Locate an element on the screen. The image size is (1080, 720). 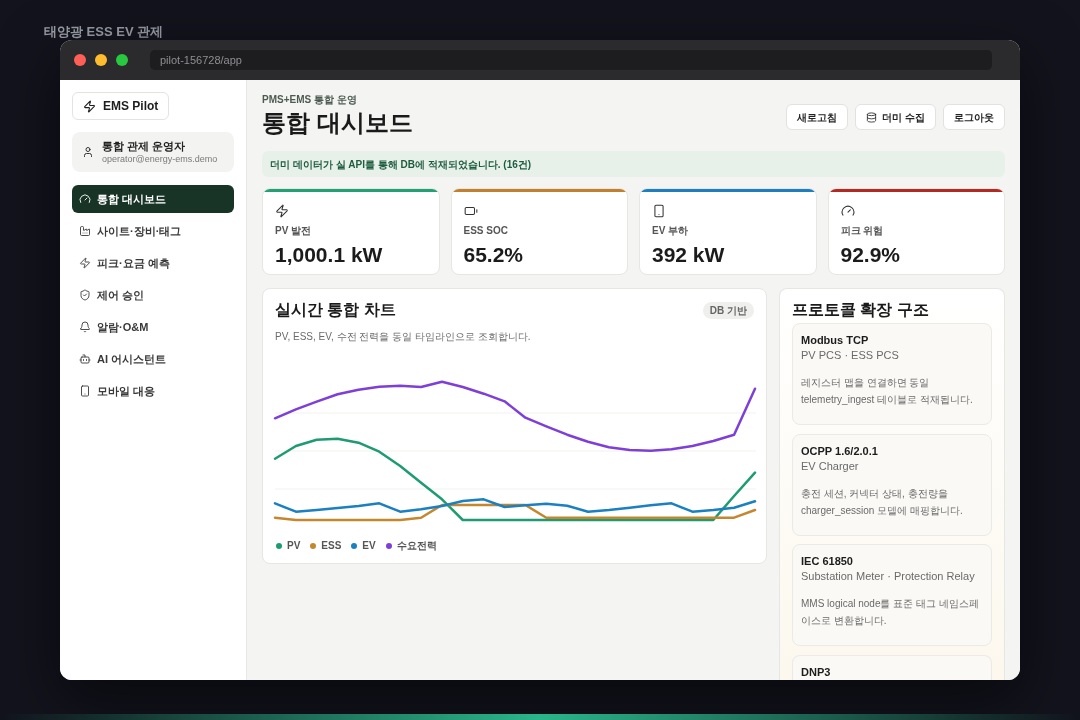
chart-subtitle: PV, ESS, EV, 수전 전력을 동일 타임라인으로 조회합니다. is located at coordinates (403, 337).